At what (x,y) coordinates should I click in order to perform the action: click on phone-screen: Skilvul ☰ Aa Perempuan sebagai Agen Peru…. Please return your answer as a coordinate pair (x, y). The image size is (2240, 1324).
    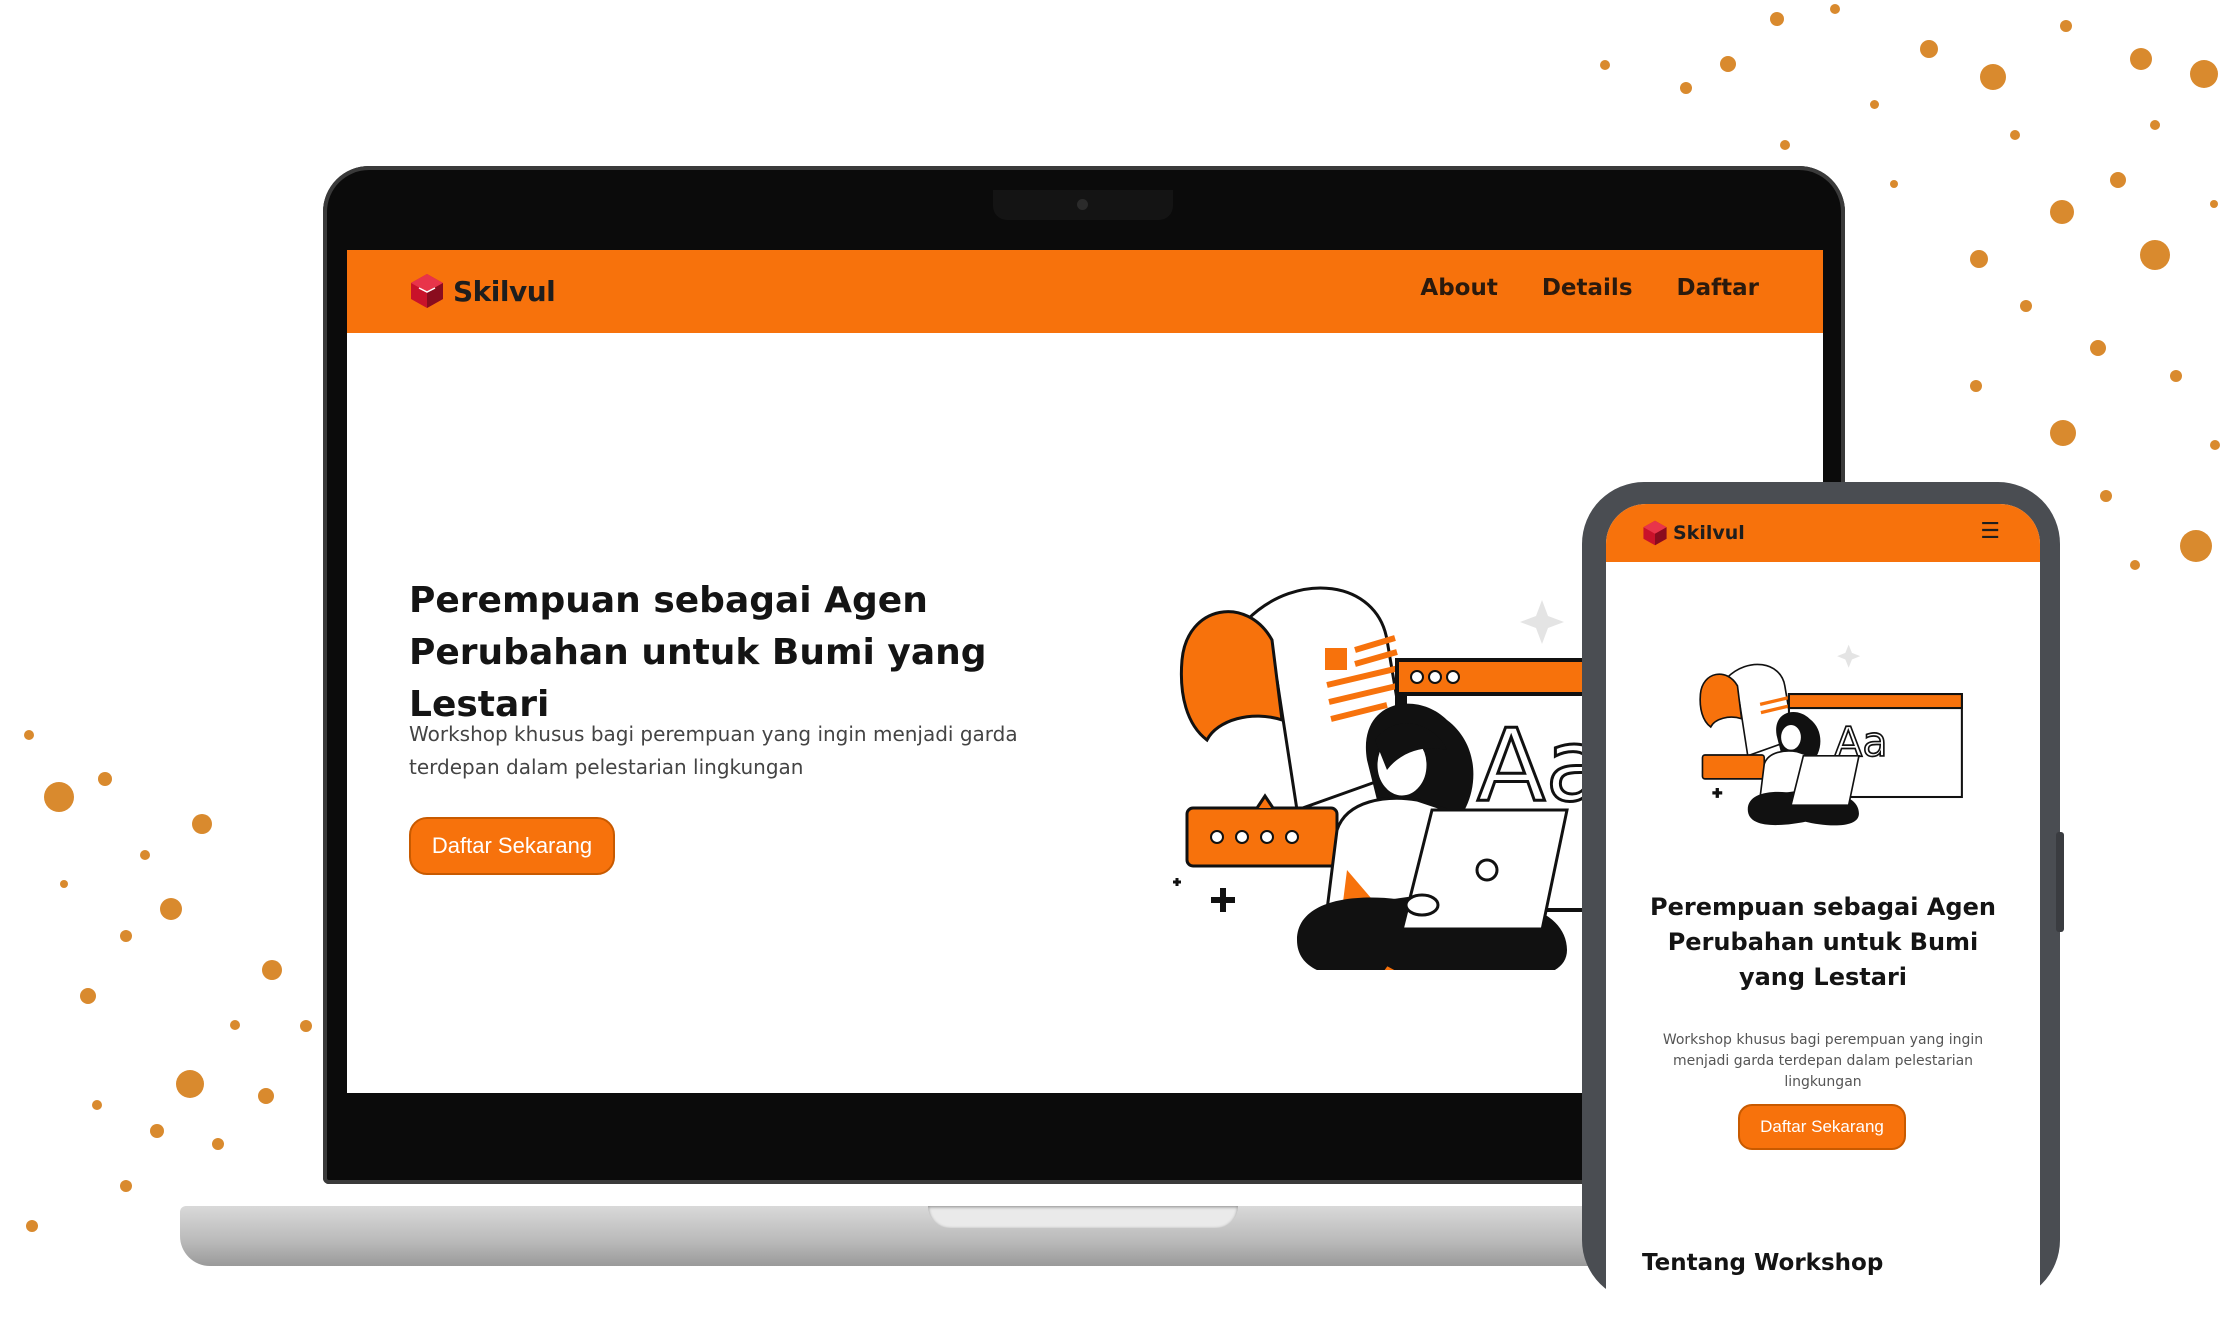
    Looking at the image, I should click on (1823, 914).